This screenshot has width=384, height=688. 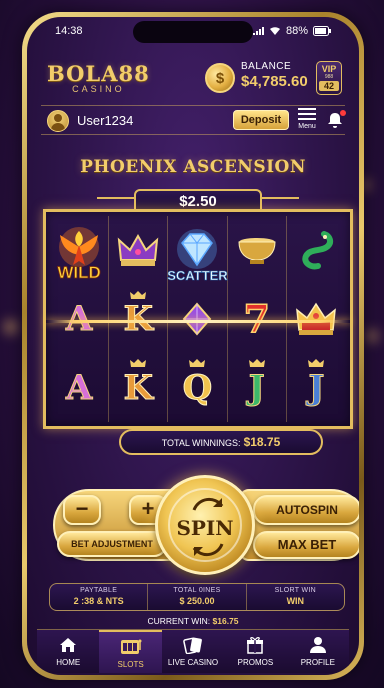 I want to click on autospin-button: AUTOSPIN, so click(x=306, y=510).